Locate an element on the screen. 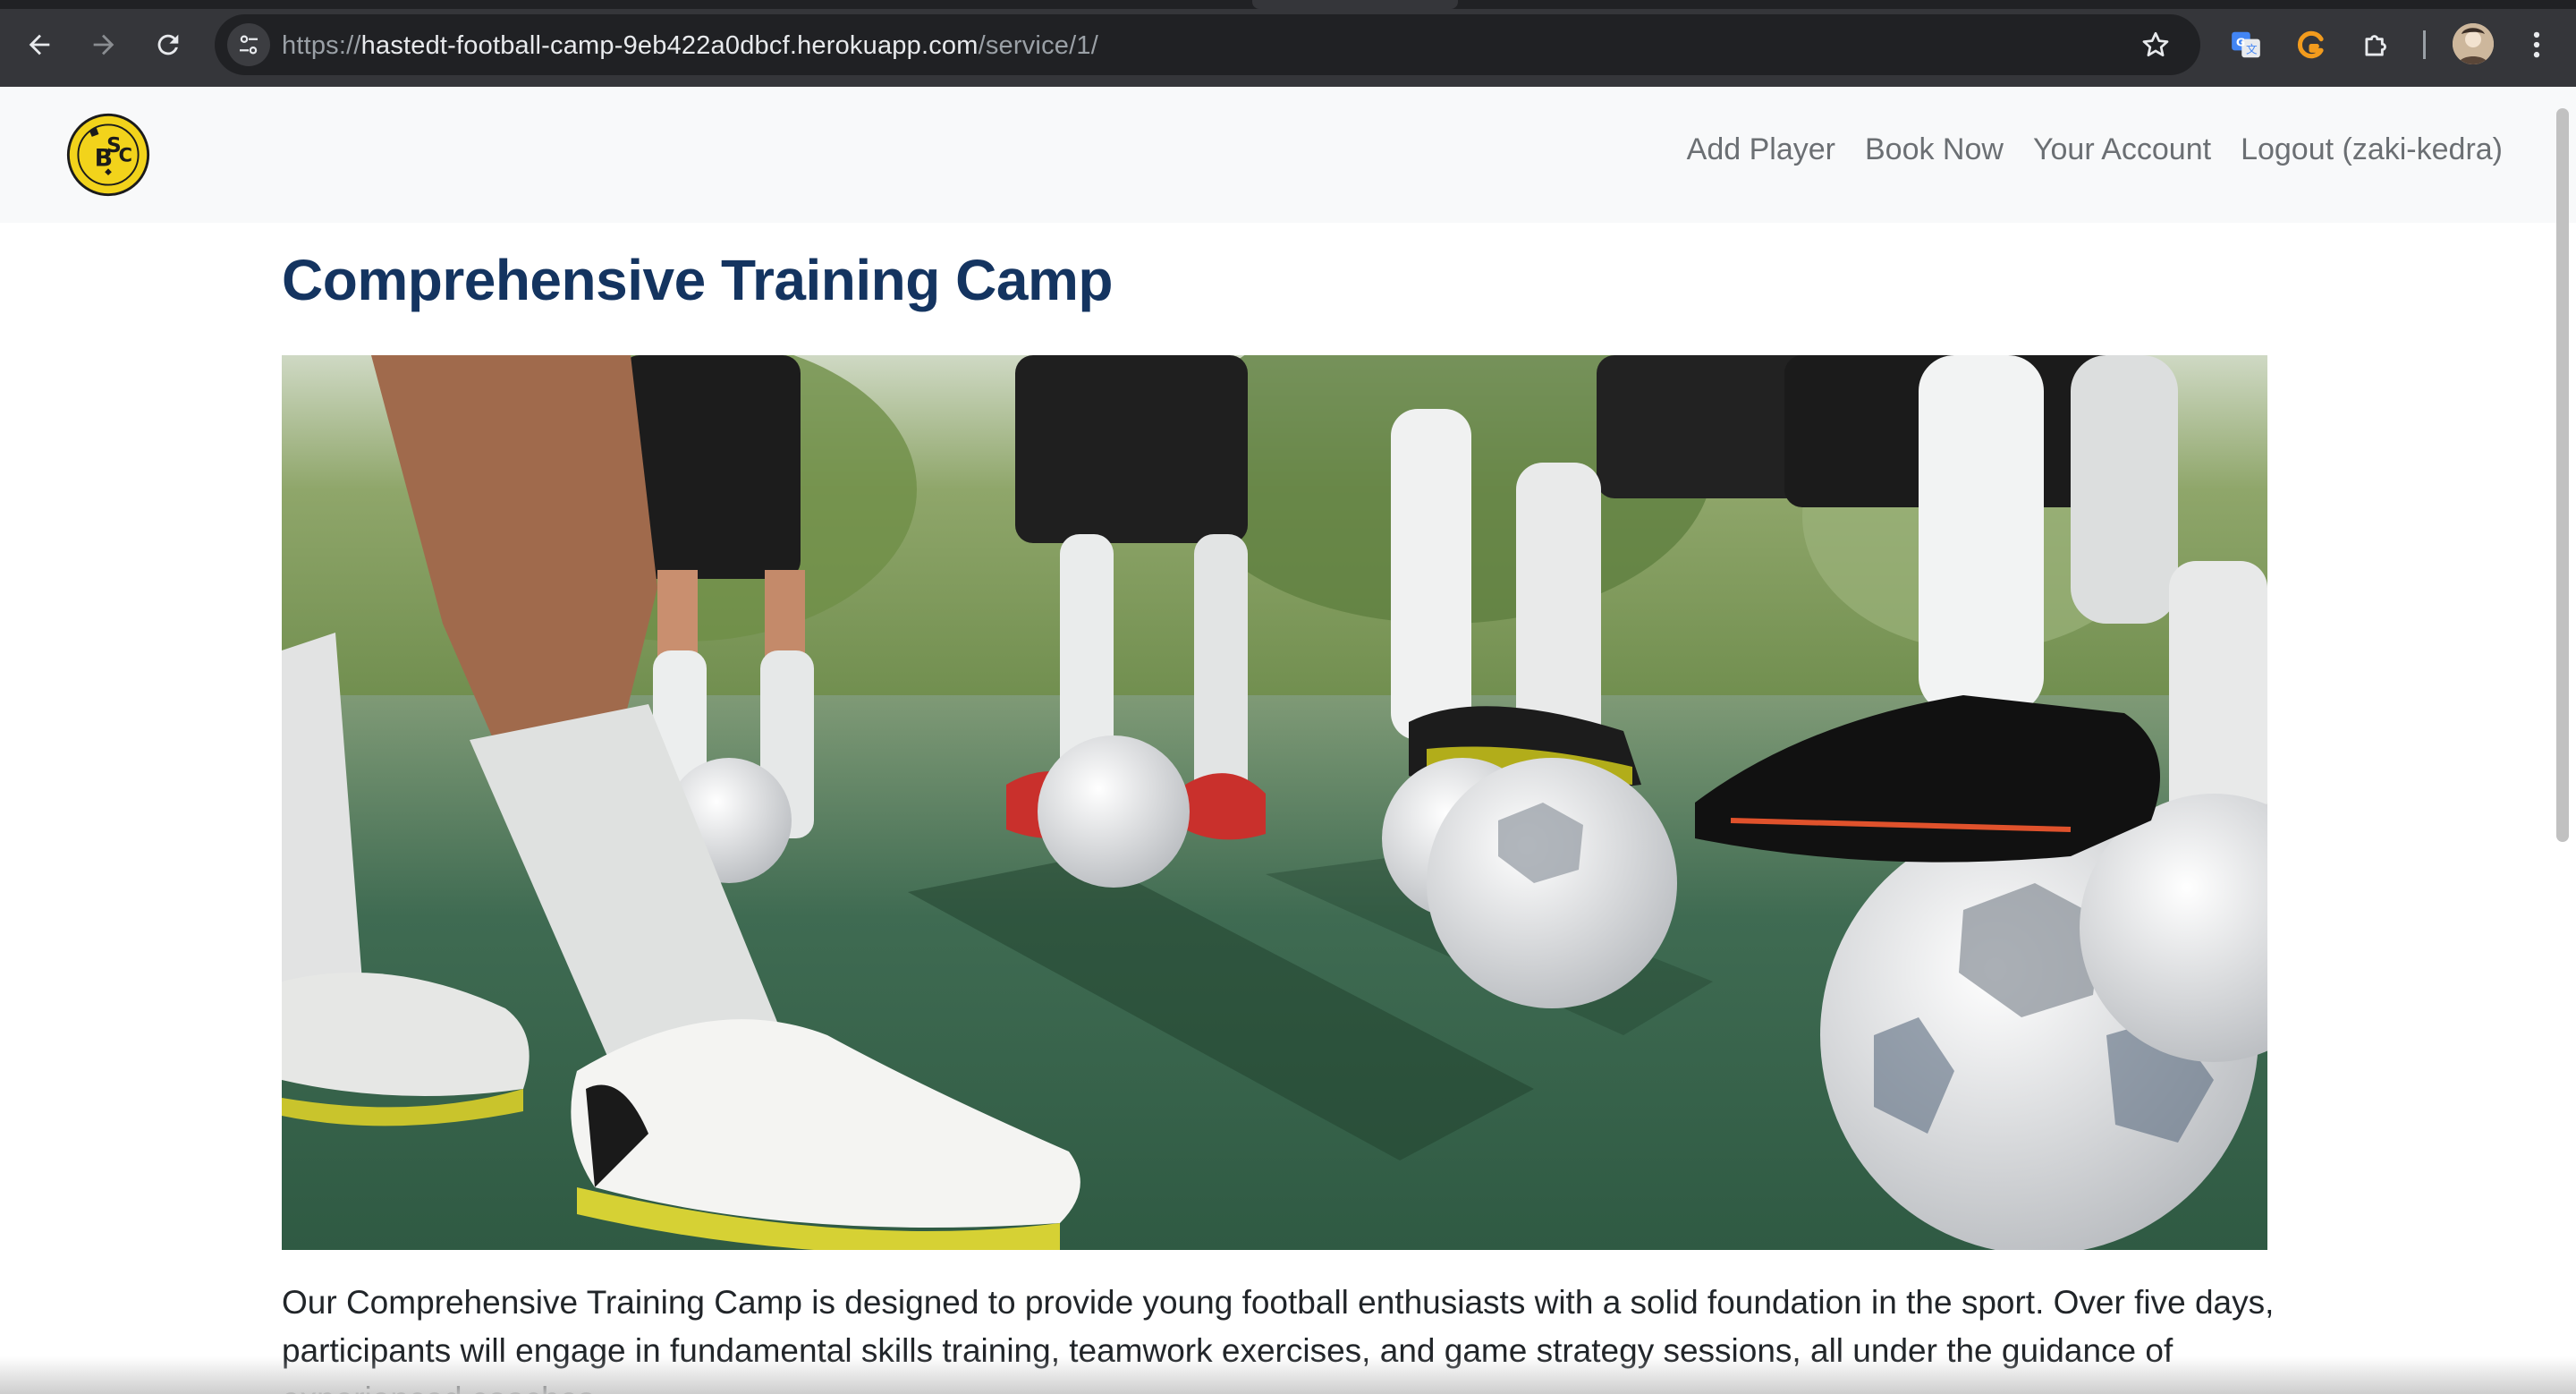 The height and width of the screenshot is (1394, 2576). star-icon is located at coordinates (2155, 44).